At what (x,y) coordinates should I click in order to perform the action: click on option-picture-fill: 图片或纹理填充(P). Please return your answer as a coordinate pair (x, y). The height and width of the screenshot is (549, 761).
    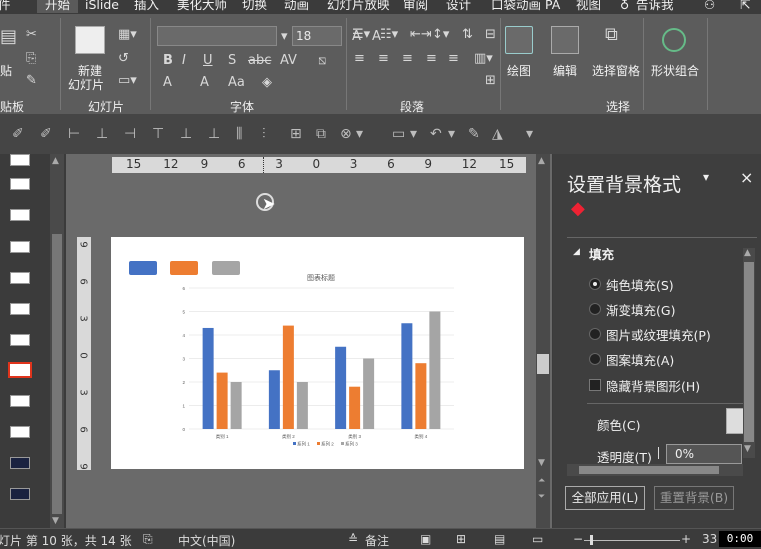
    Looking at the image, I should click on (658, 334).